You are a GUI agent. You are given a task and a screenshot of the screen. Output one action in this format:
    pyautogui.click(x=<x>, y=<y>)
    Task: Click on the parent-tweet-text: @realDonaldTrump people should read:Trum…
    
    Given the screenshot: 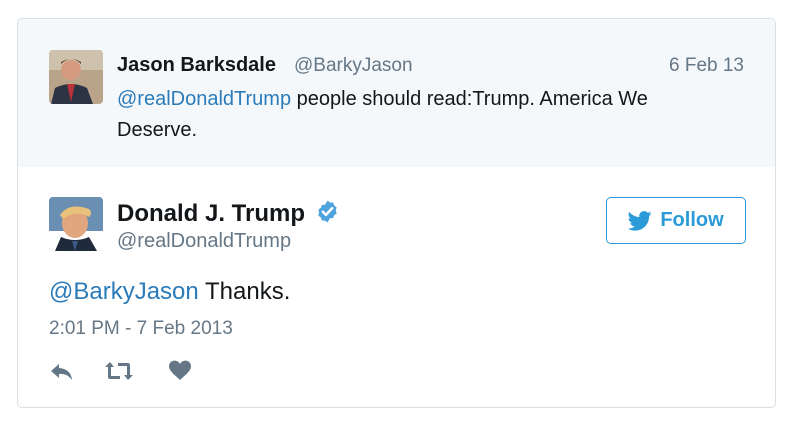 What is the action you would take?
    pyautogui.click(x=417, y=115)
    